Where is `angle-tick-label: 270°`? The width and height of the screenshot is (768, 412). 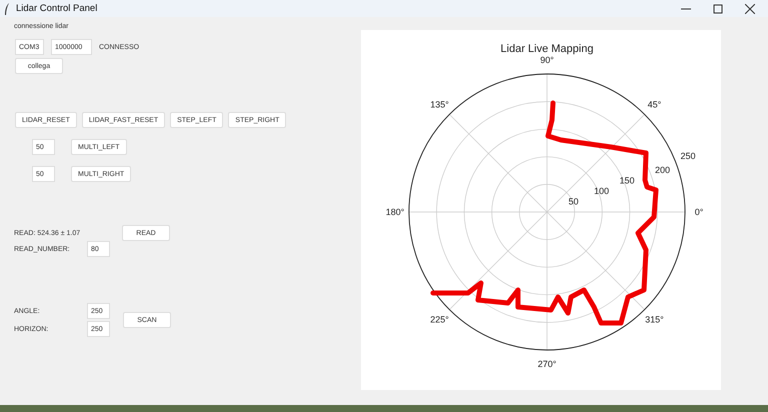
angle-tick-label: 270° is located at coordinates (547, 364).